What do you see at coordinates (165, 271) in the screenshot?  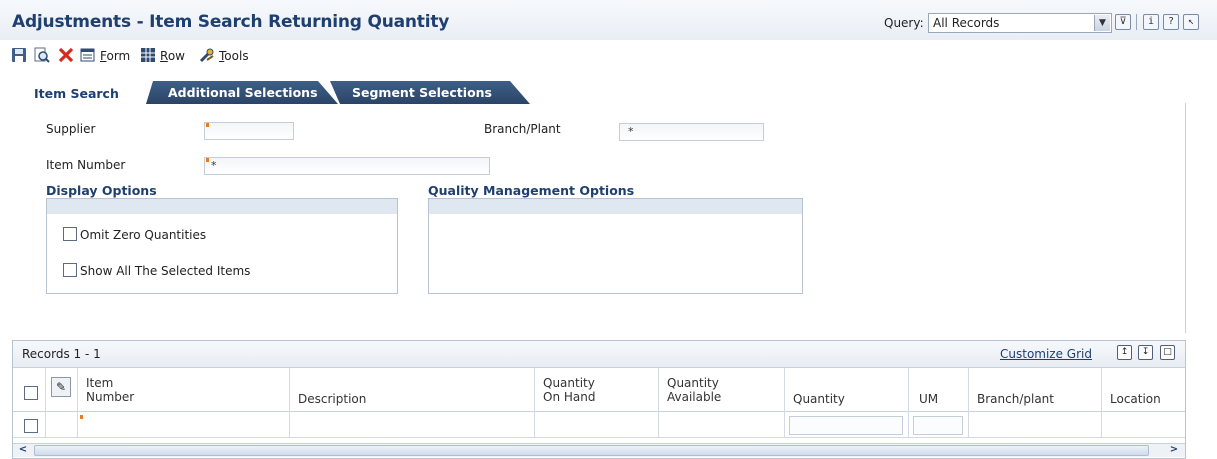 I see `show-all-selected-items-label: Show All The Selected Items` at bounding box center [165, 271].